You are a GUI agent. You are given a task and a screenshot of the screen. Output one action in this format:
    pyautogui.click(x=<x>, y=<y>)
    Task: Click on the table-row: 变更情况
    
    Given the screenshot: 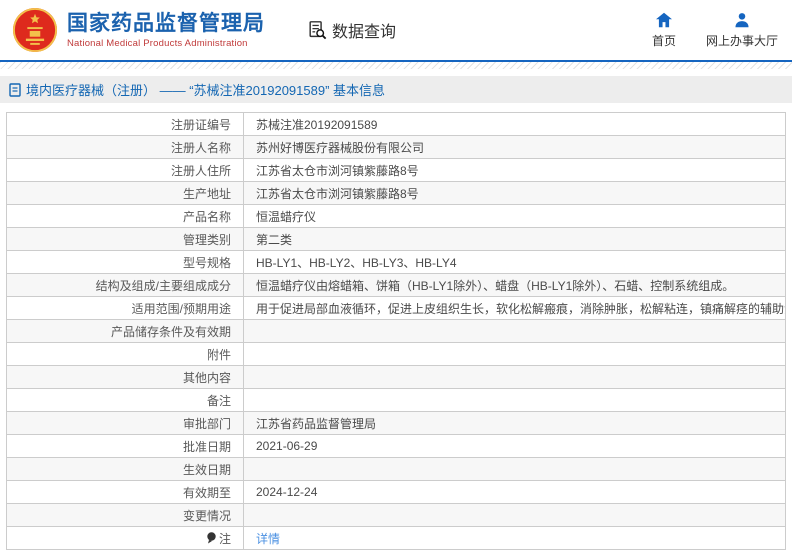 What is the action you would take?
    pyautogui.click(x=396, y=515)
    